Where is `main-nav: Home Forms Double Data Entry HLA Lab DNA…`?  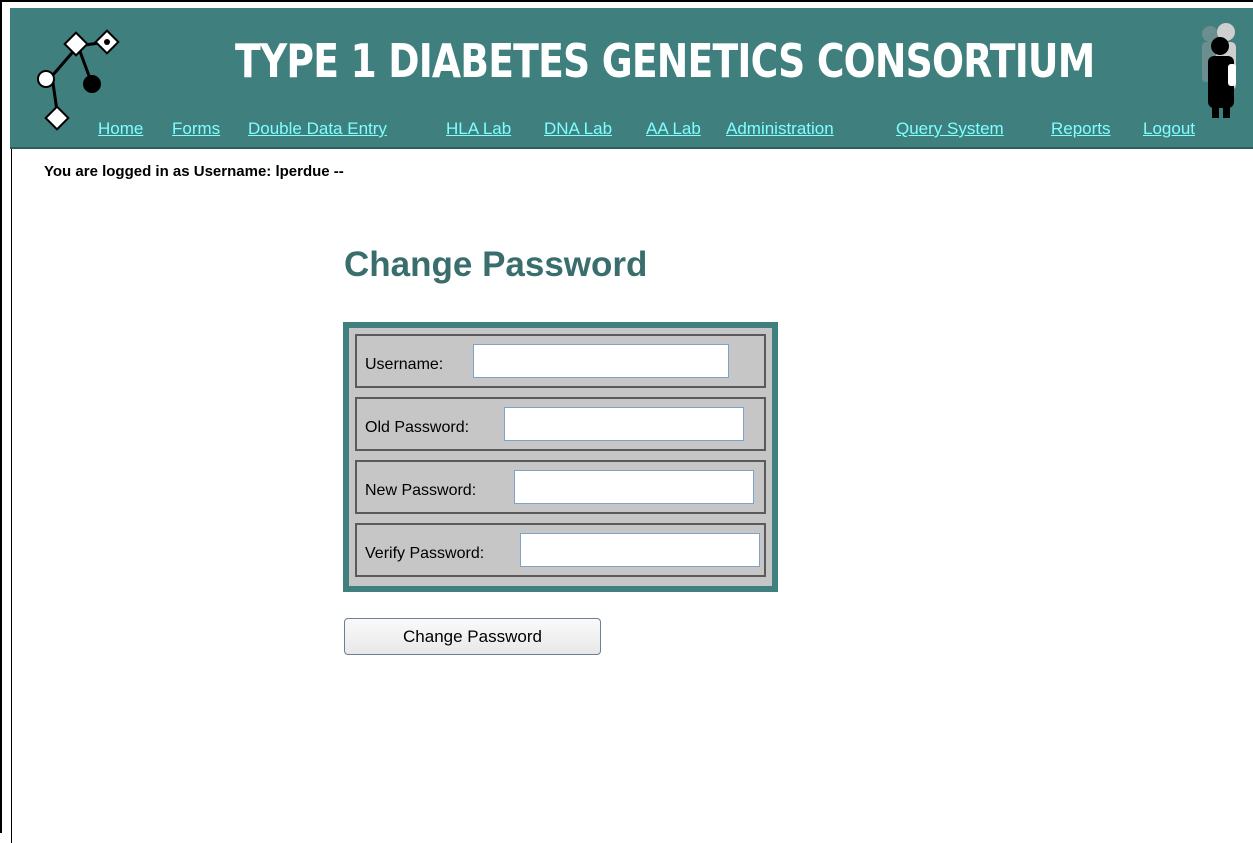 main-nav: Home Forms Double Data Entry HLA Lab DNA… is located at coordinates (673, 129).